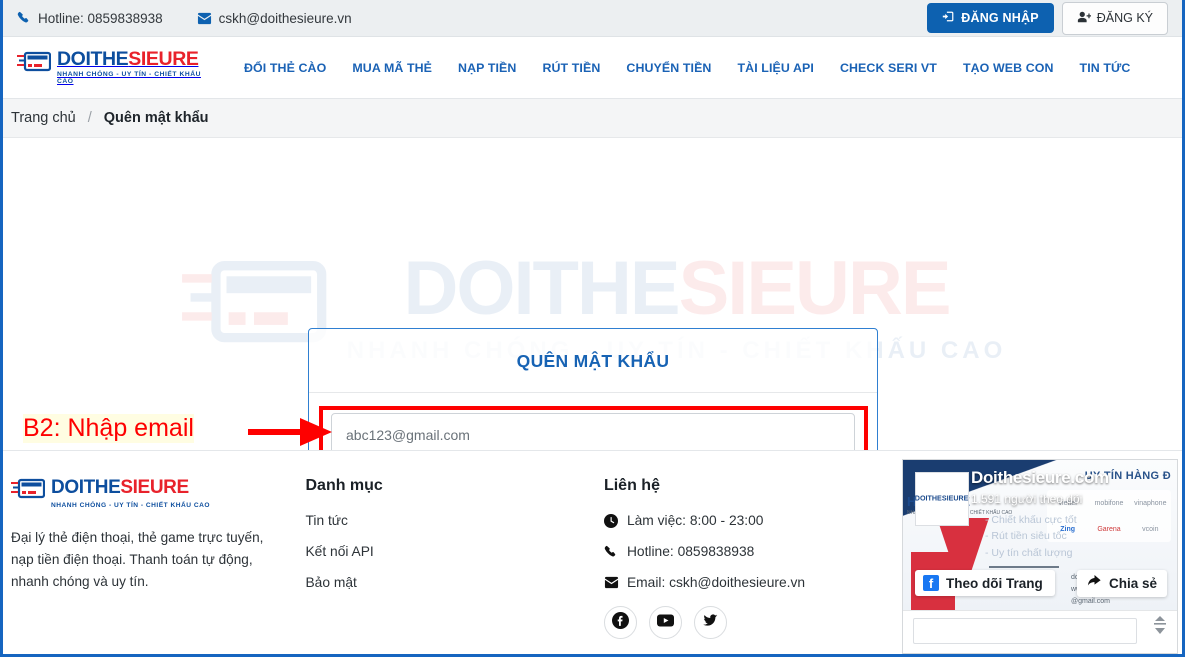  Describe the element at coordinates (1109, 529) in the screenshot. I see `brand-garena: Garena` at that location.